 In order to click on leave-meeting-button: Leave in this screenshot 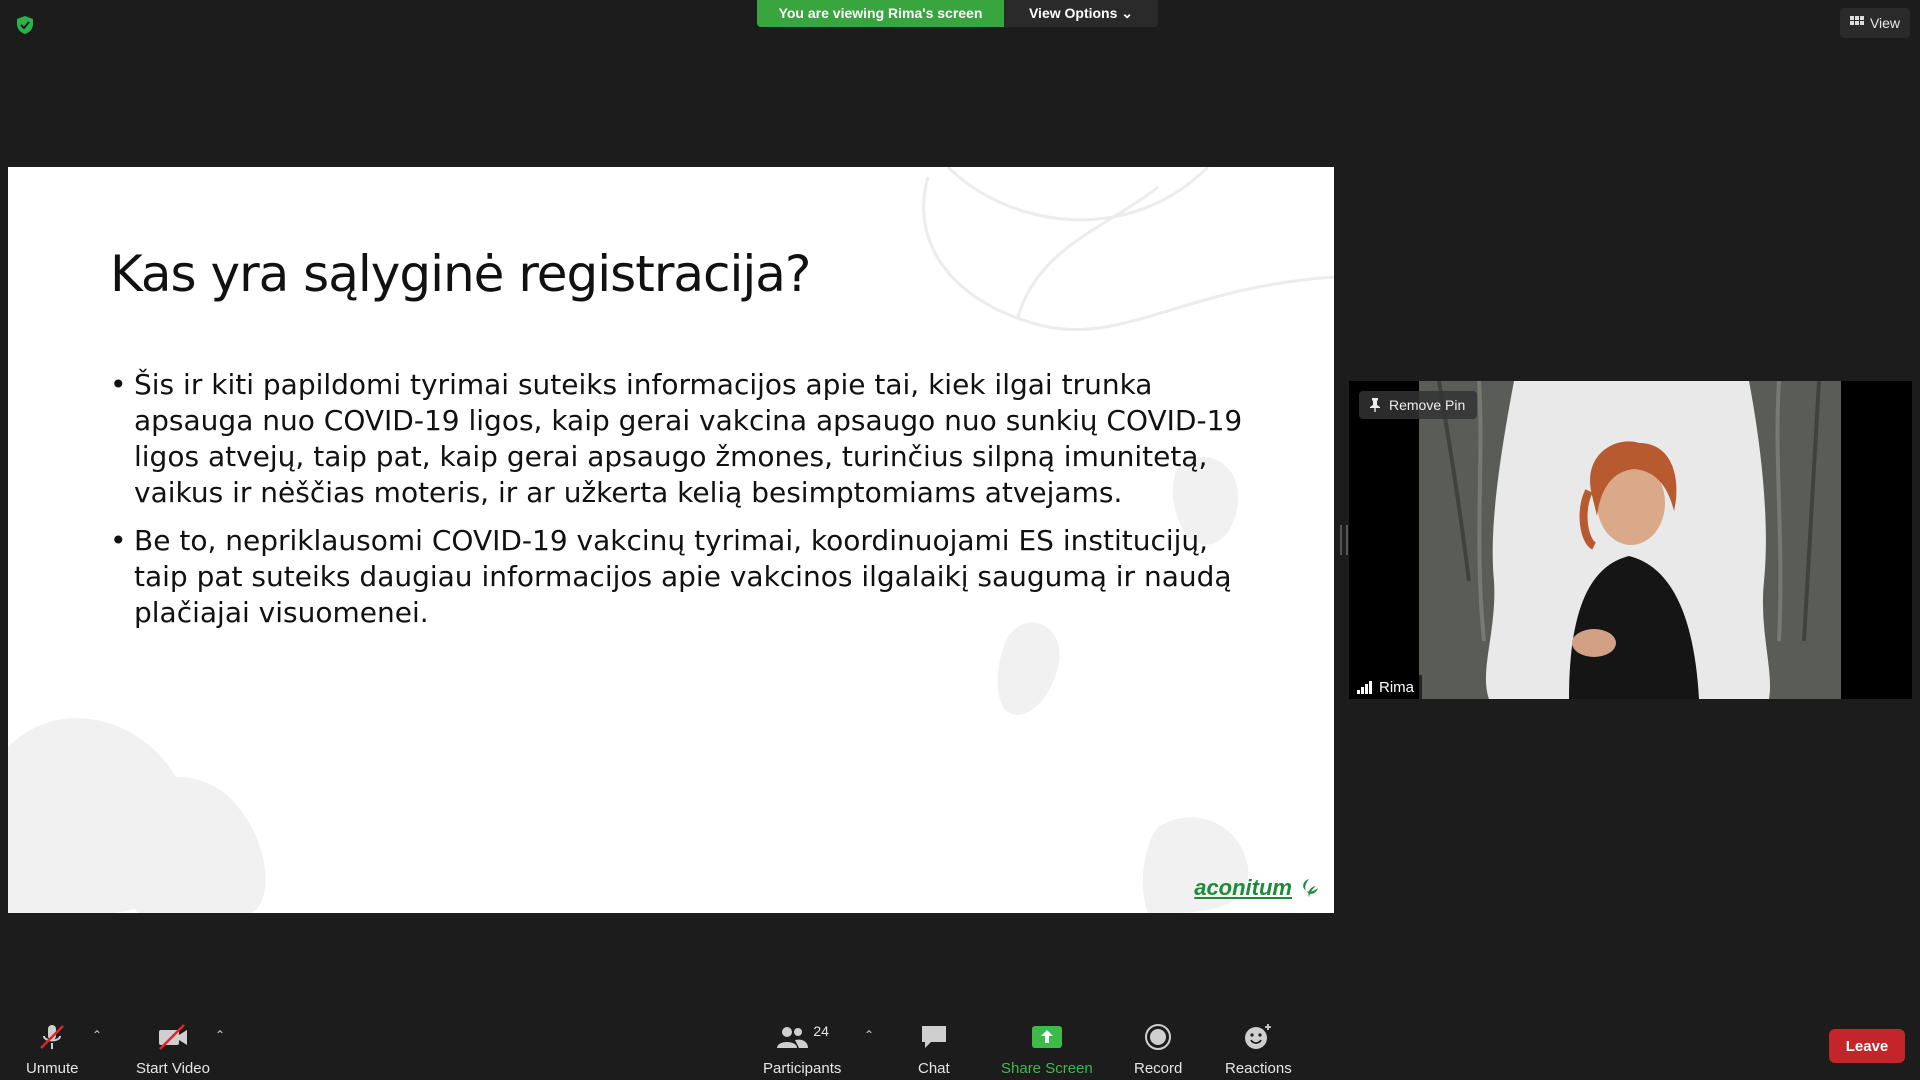, I will do `click(1867, 1046)`.